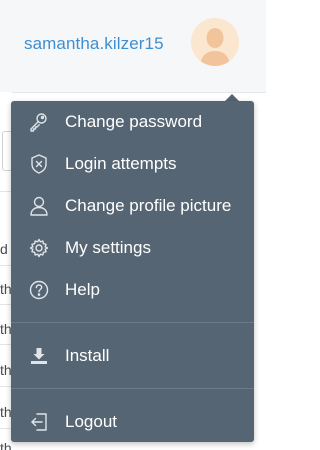 The width and height of the screenshot is (320, 450). I want to click on menu-item-label: Login attempts, so click(121, 163).